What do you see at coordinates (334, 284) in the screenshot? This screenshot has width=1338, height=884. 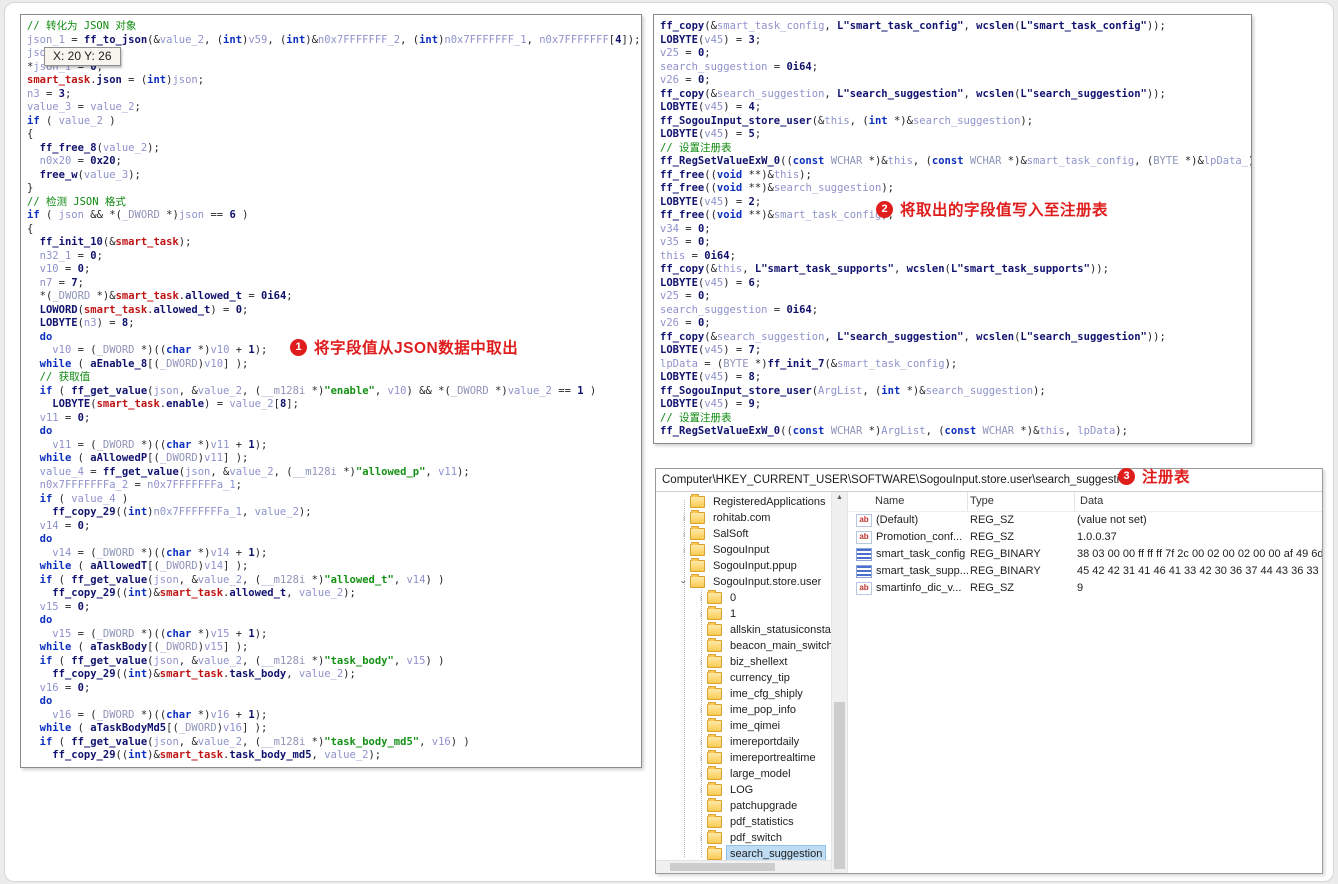 I see `code-line: n7 = 7;` at bounding box center [334, 284].